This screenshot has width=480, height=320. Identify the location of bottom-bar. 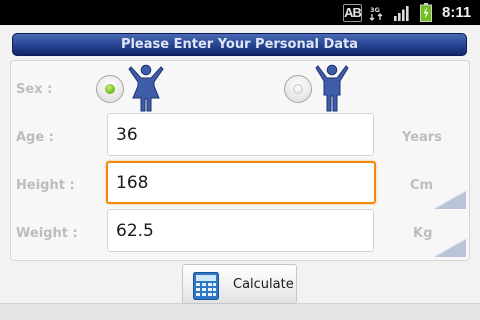
(240, 311).